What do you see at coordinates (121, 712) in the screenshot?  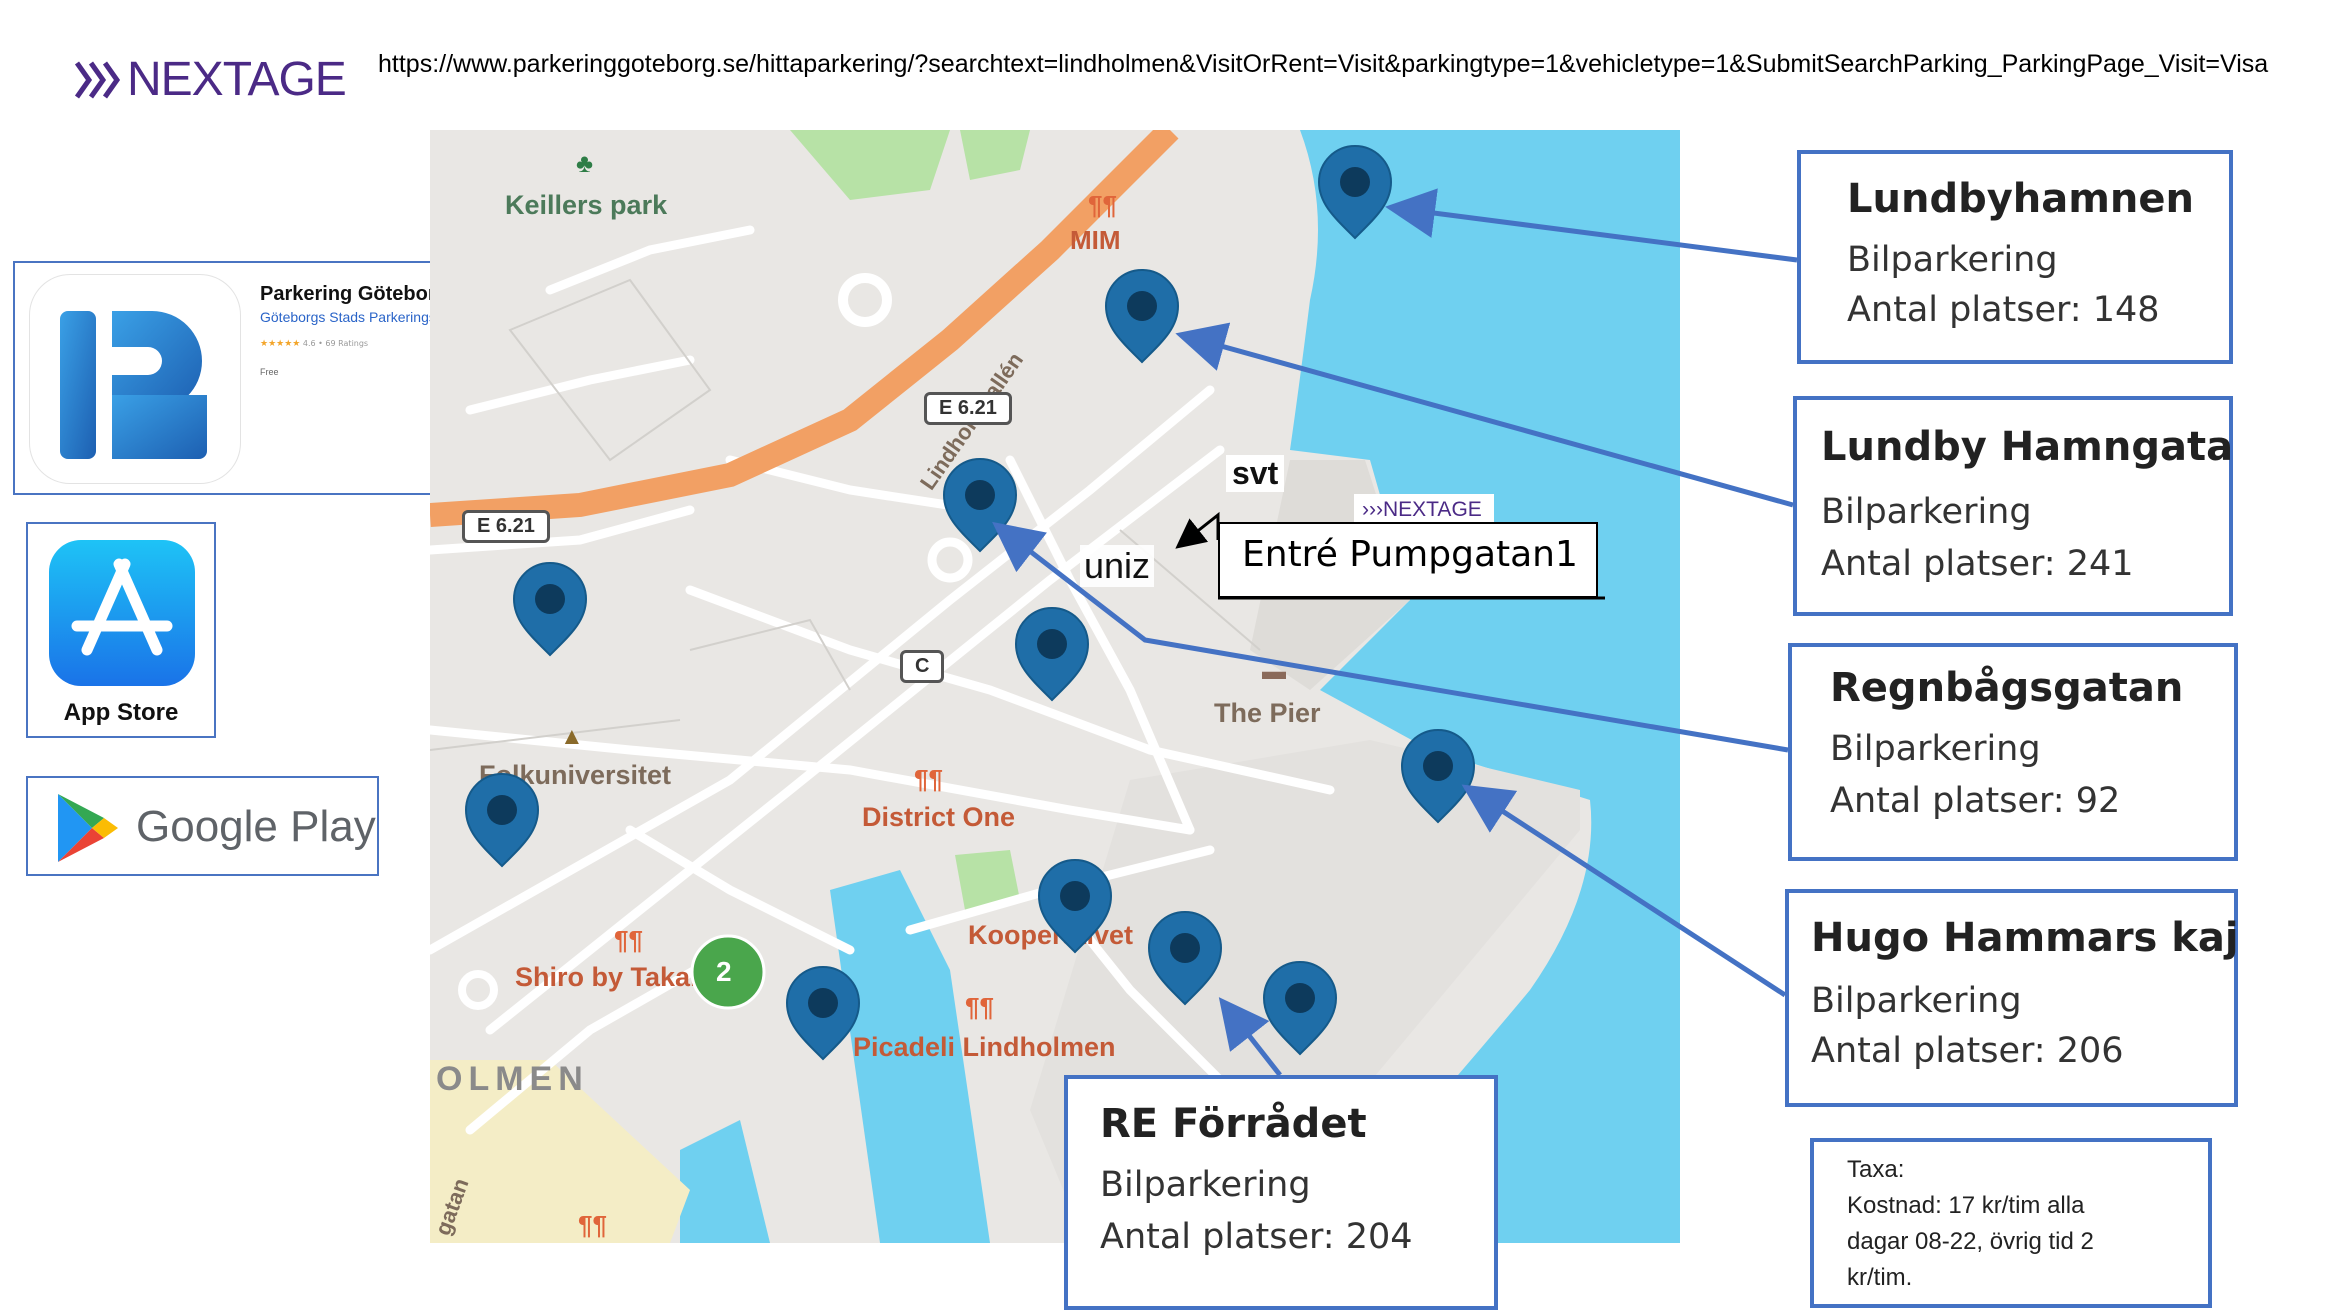 I see `app-store-label: App Store` at bounding box center [121, 712].